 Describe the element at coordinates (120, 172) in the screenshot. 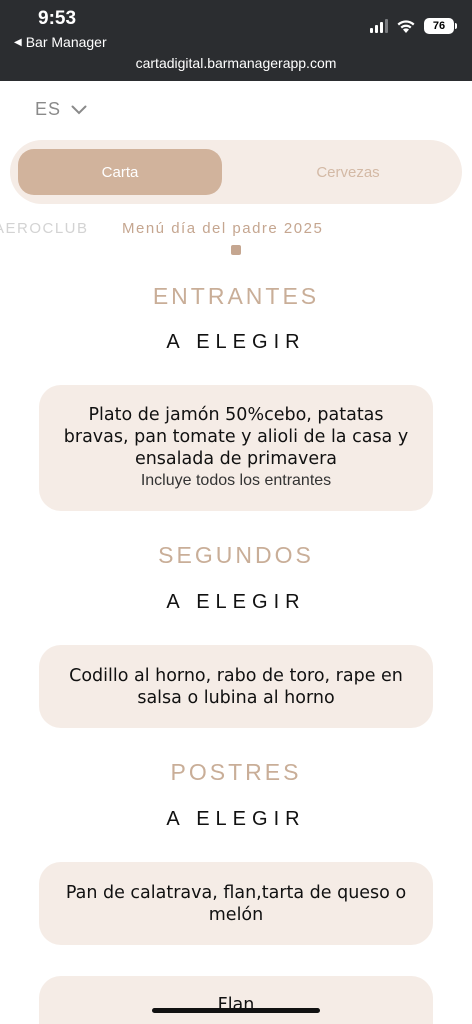

I see `tab-carta: Carta` at that location.